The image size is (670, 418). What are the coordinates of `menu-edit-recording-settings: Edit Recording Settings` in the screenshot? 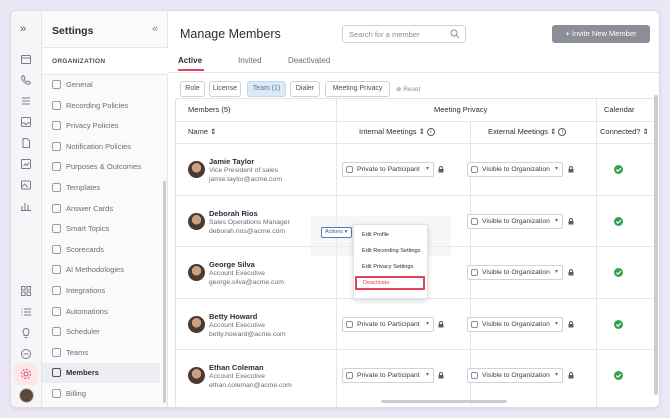 It's located at (391, 251).